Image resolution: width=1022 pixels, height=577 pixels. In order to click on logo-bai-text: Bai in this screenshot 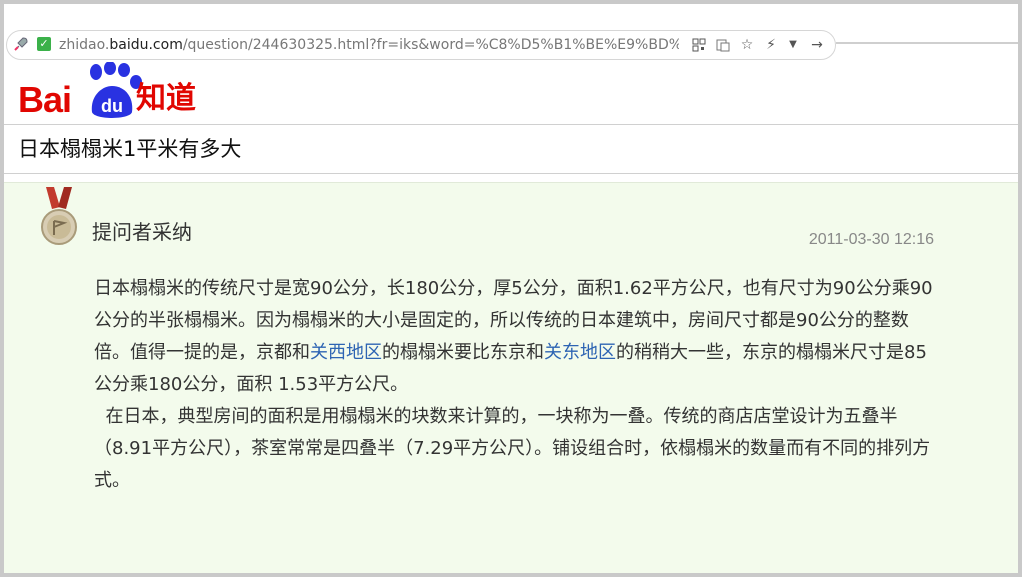, I will do `click(45, 99)`.